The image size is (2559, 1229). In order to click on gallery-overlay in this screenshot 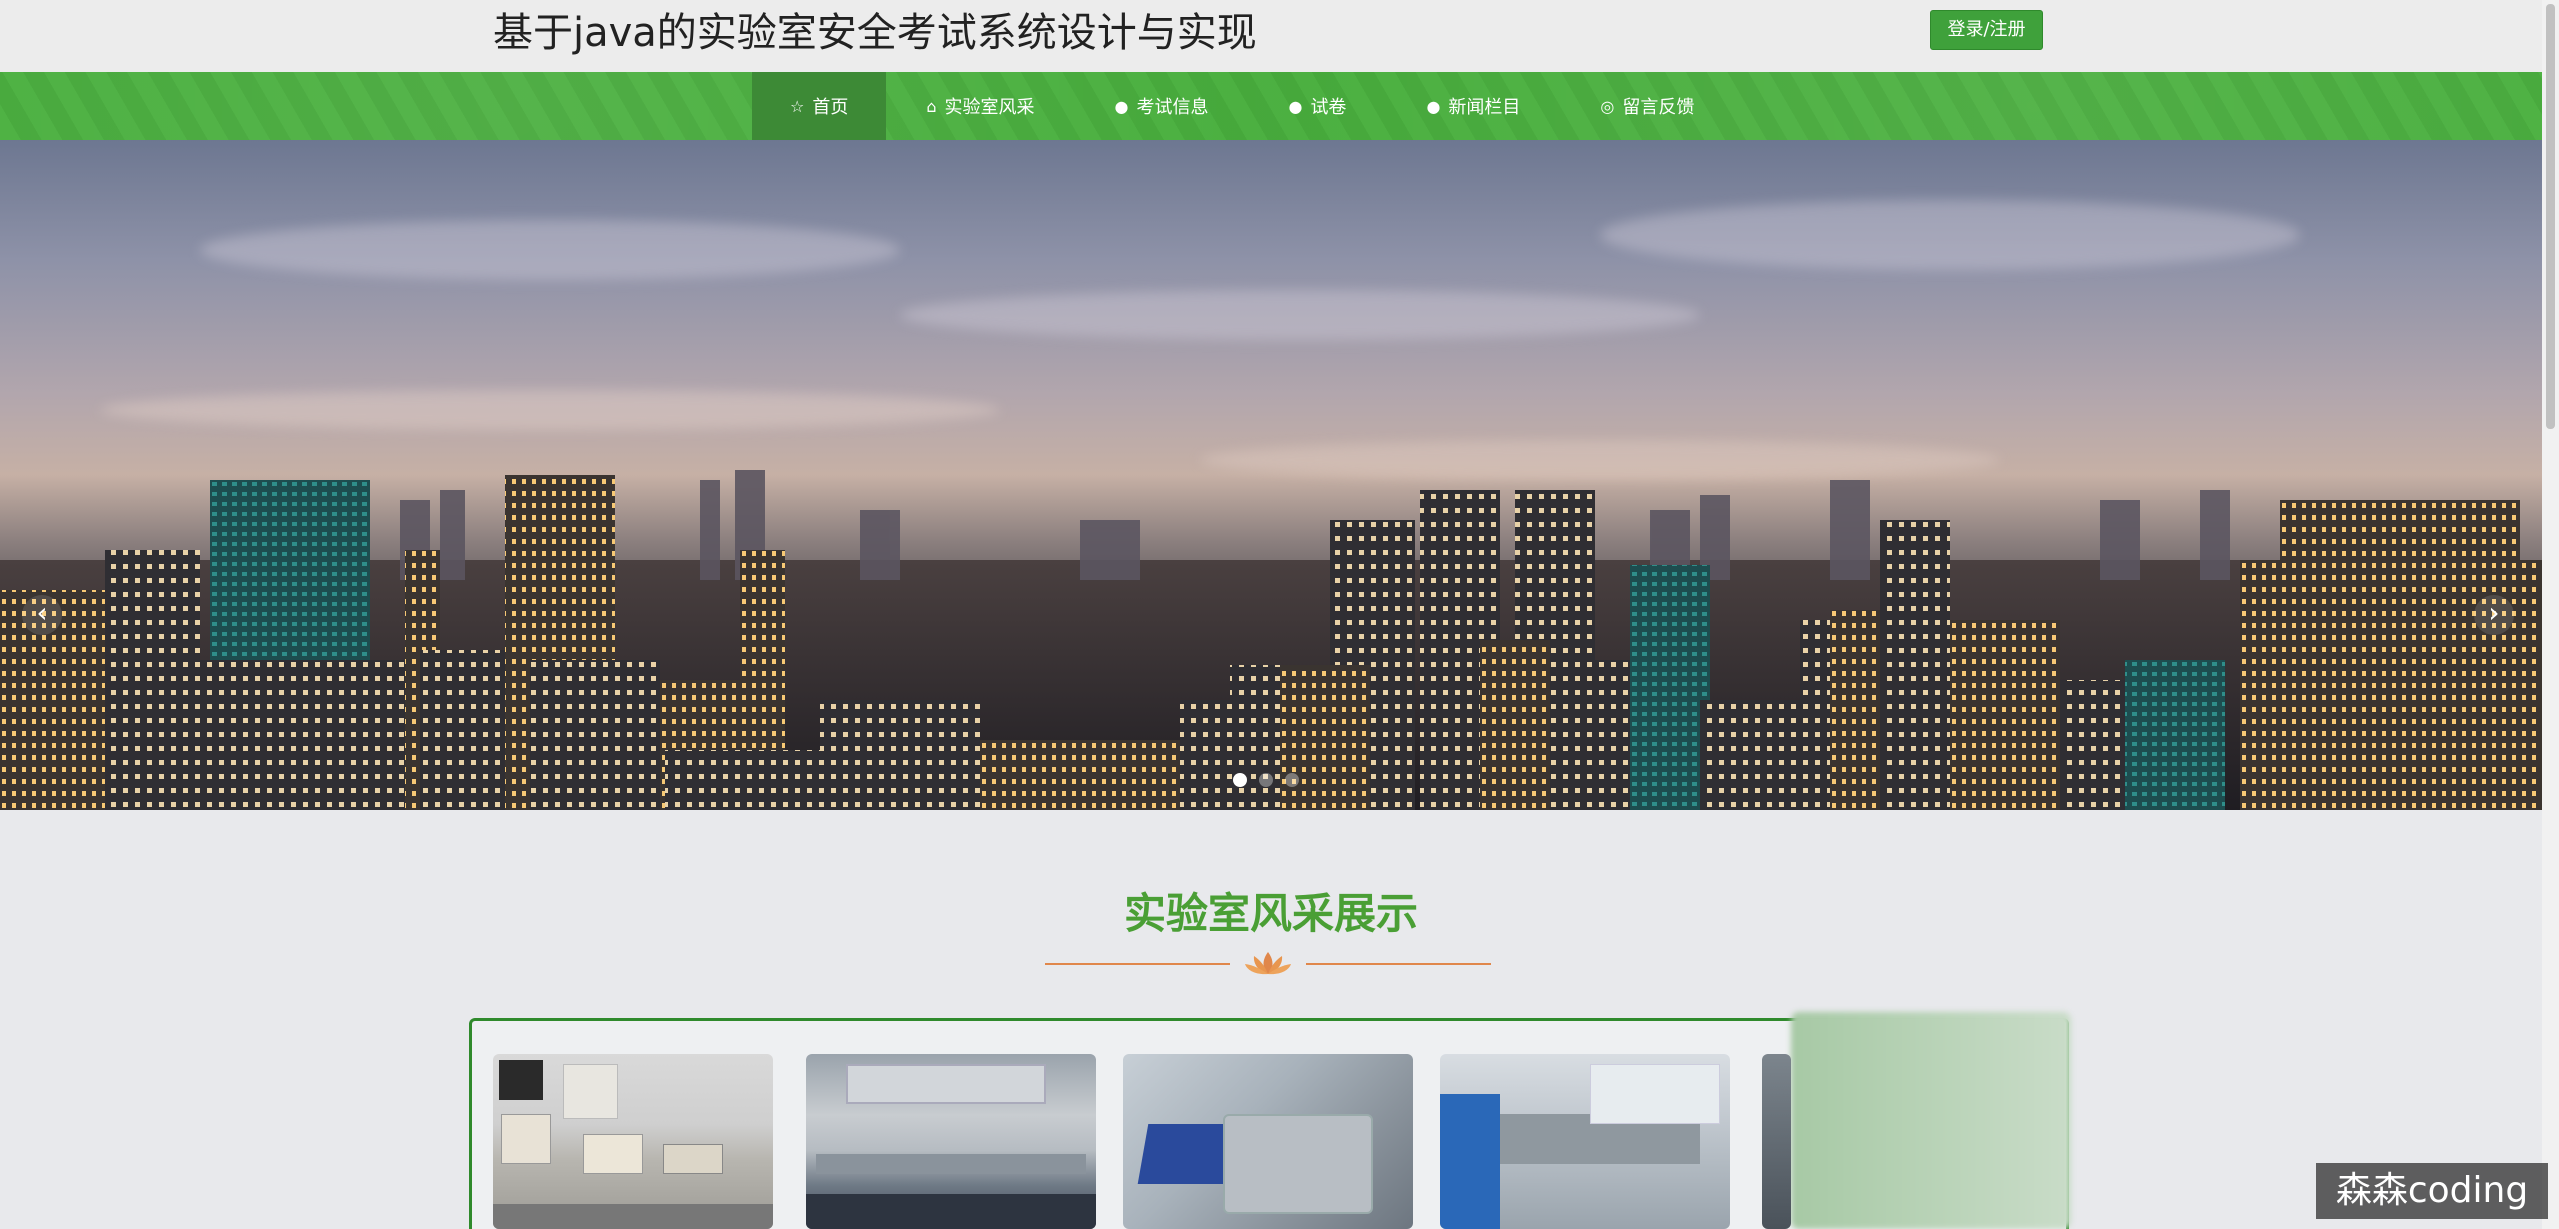, I will do `click(1931, 1120)`.